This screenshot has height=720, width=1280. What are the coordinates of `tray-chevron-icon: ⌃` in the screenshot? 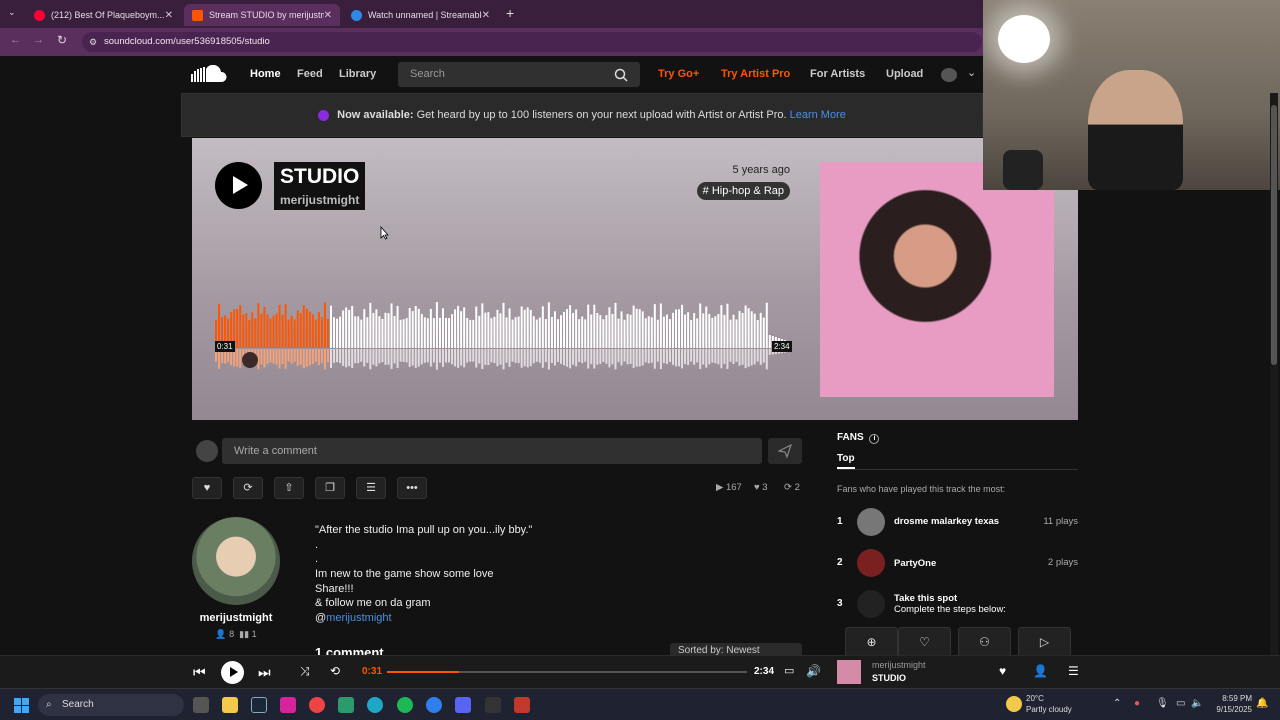 It's located at (1117, 703).